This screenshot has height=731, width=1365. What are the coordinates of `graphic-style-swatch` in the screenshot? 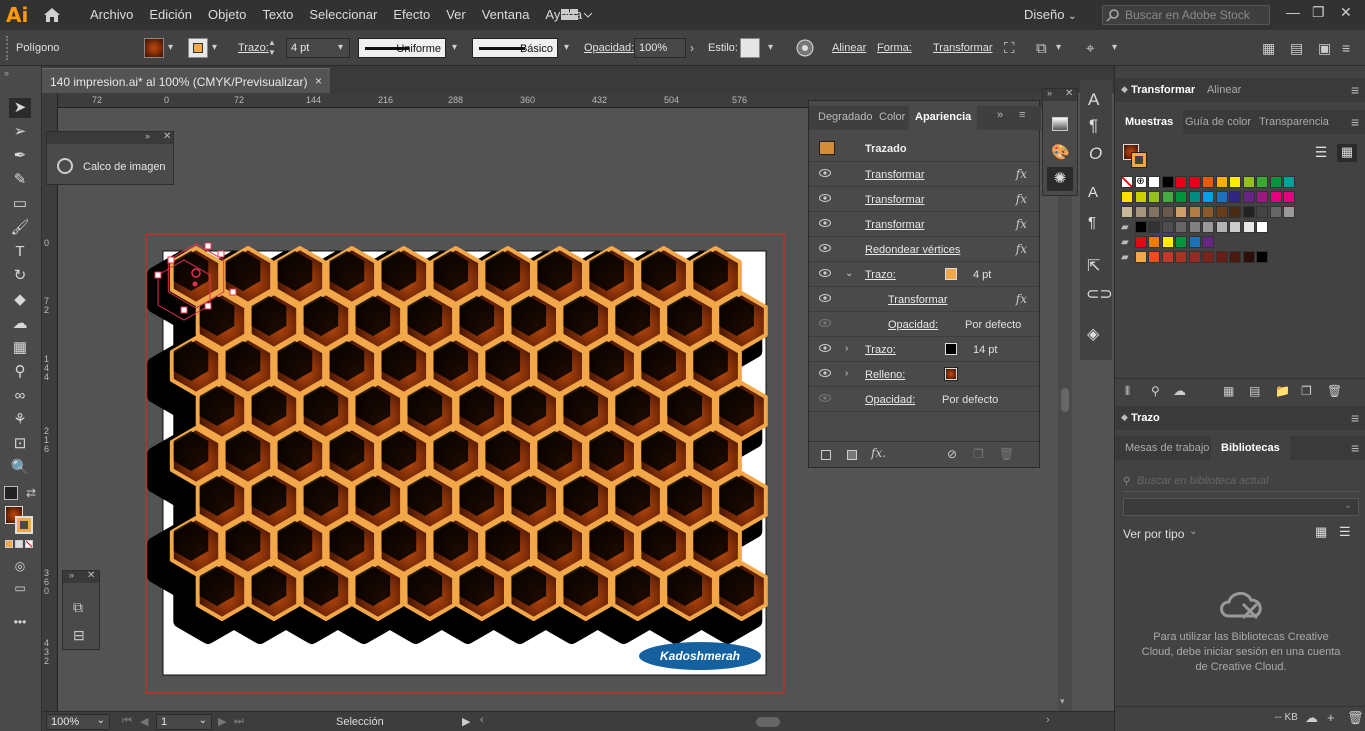 It's located at (750, 48).